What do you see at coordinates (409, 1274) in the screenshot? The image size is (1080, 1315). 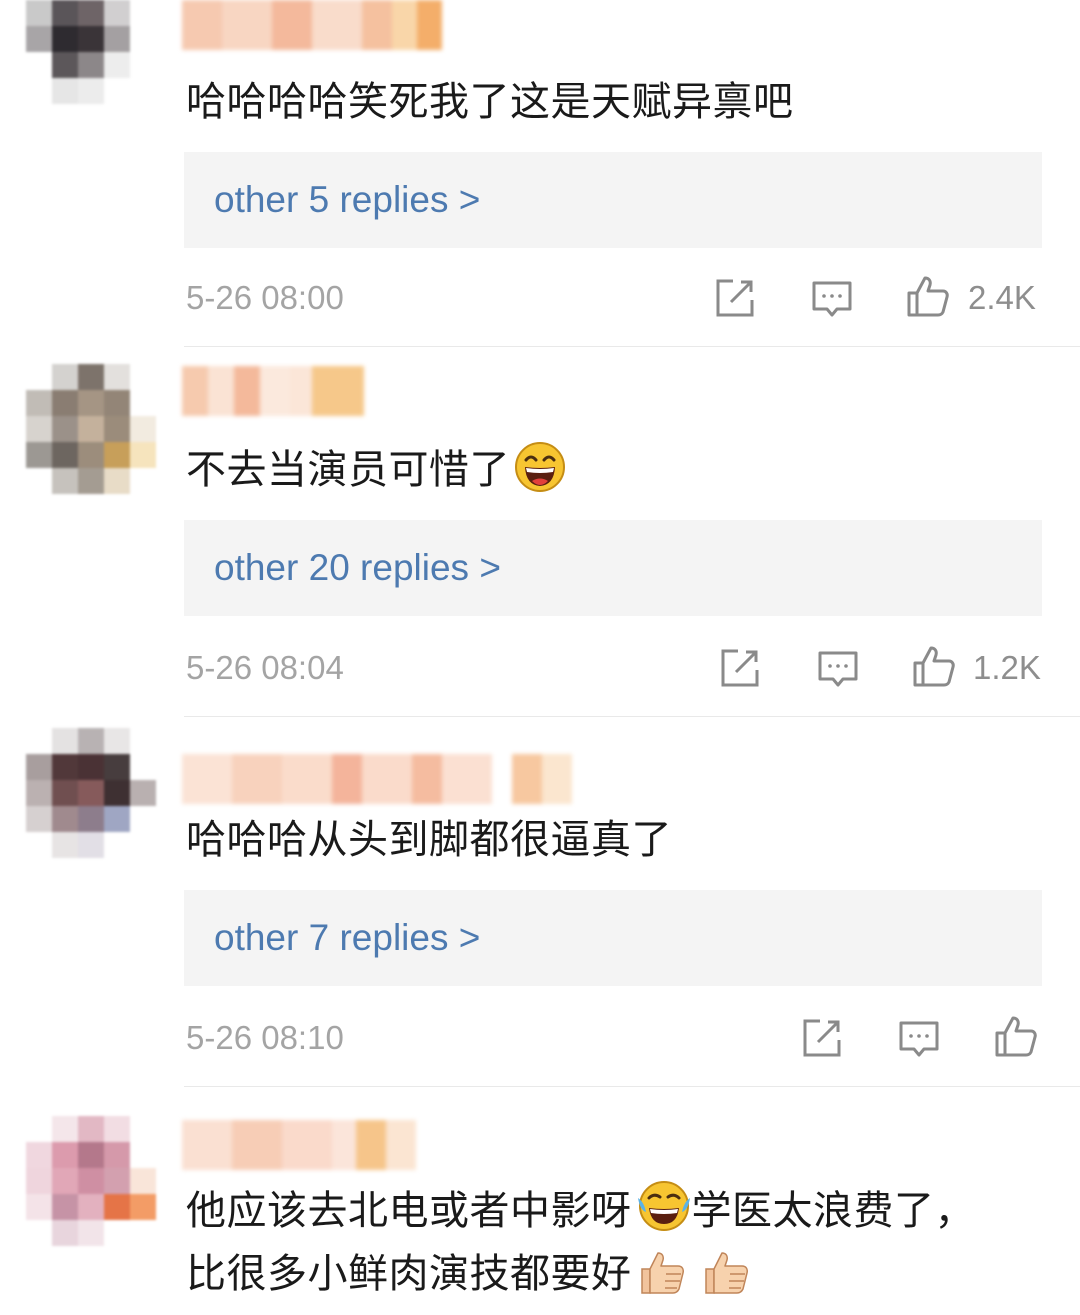 I see `comment-text-content: 比很多小鲜肉演技都要好` at bounding box center [409, 1274].